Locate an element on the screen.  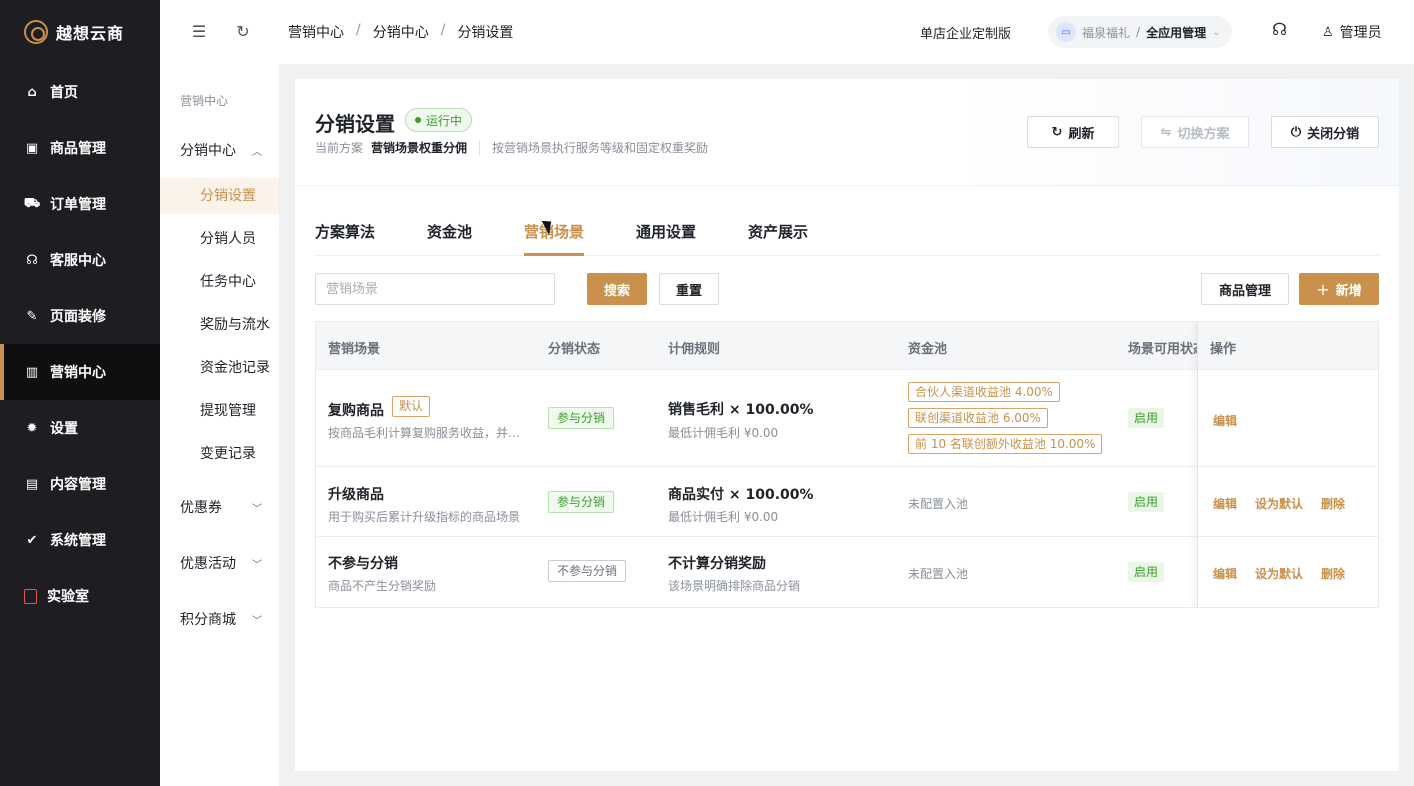
subnav-group-points-mall: 积分商城 ﹀ is located at coordinates (221, 619).